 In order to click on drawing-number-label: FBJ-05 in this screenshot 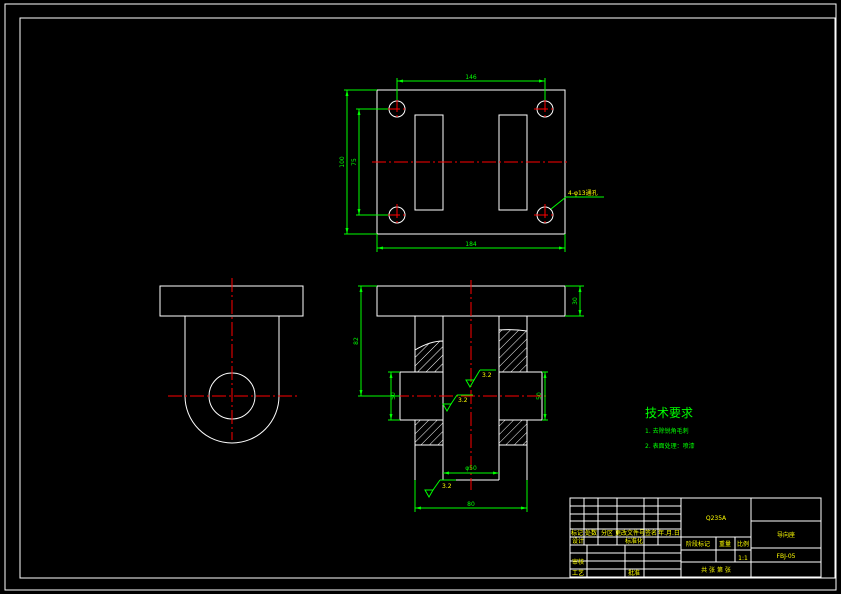, I will do `click(786, 556)`.